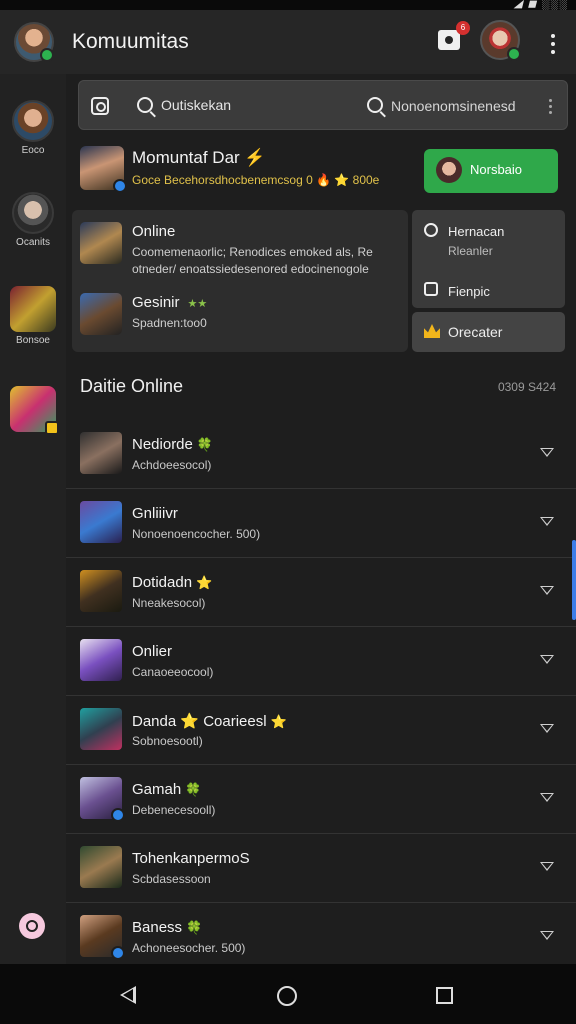  I want to click on member-status: Achoneesocher. 500), so click(189, 948).